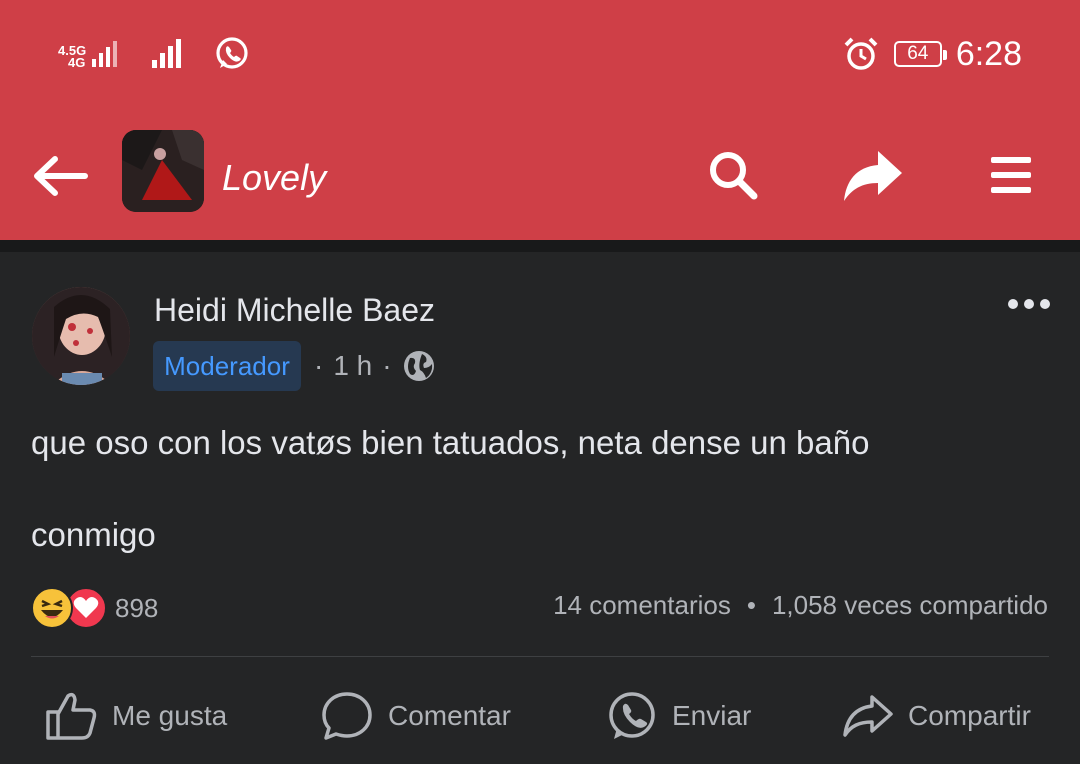 The image size is (1080, 764). Describe the element at coordinates (418, 366) in the screenshot. I see `globe-icon` at that location.